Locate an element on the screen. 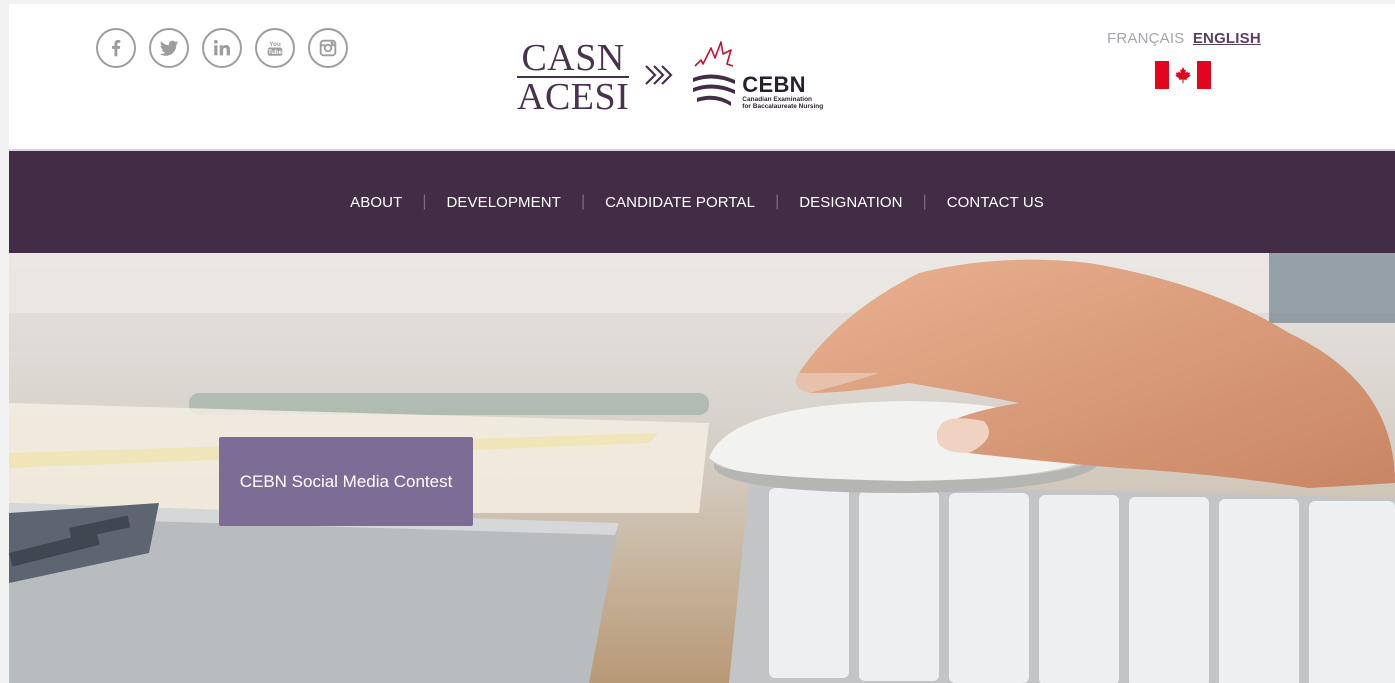 The image size is (1395, 683). nav-item-candidate-portal: CANDIDATE PORTAL is located at coordinates (680, 202).